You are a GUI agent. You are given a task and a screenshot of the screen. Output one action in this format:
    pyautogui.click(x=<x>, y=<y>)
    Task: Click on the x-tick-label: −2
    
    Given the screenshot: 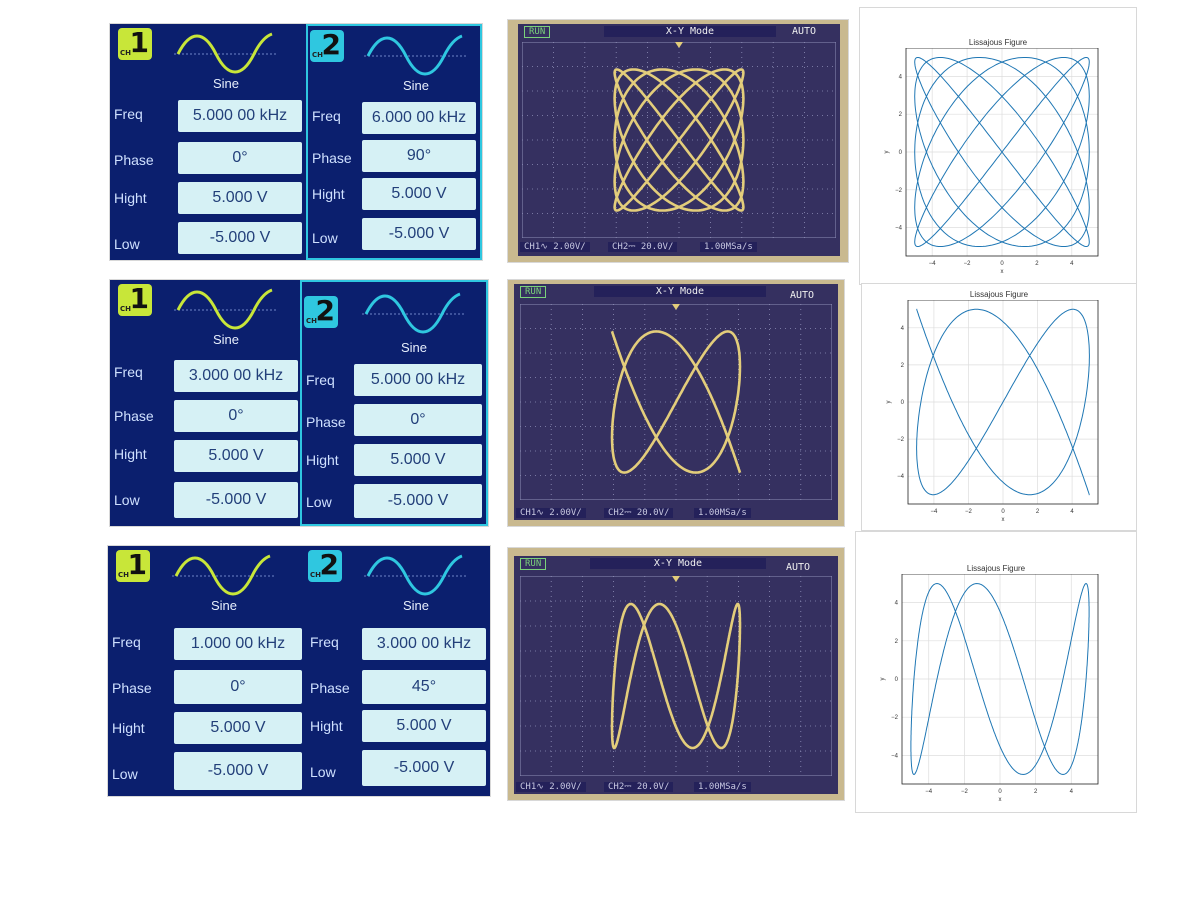 What is the action you would take?
    pyautogui.click(x=969, y=512)
    